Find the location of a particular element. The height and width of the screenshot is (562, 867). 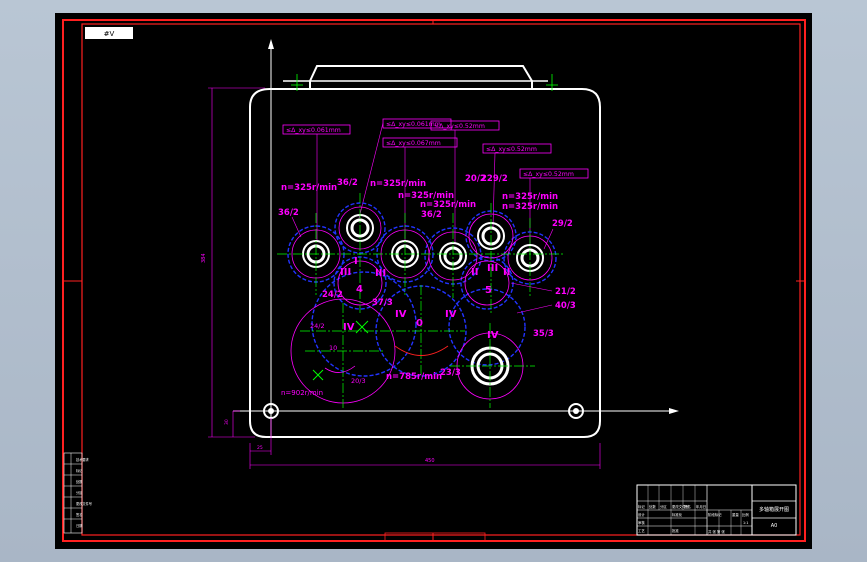

svg-text: 技术要求 is located at coordinates (83, 459).